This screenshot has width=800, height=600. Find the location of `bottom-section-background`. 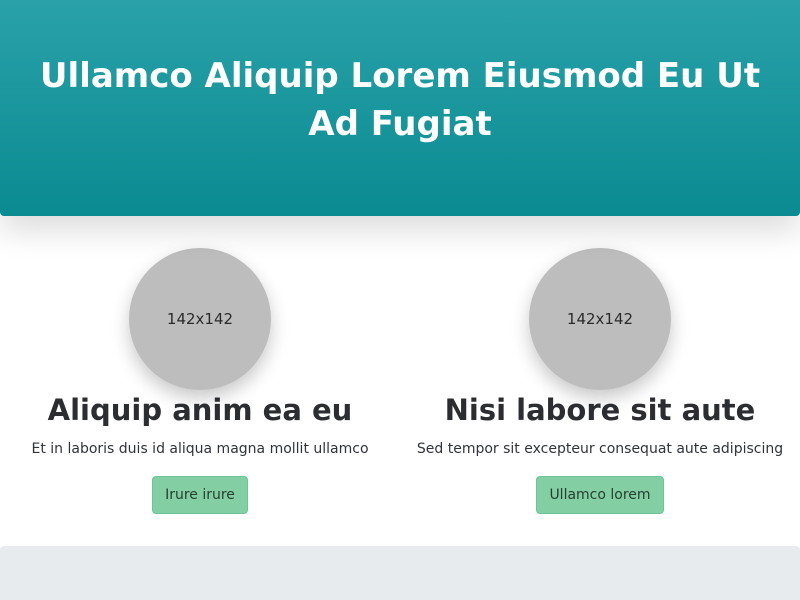

bottom-section-background is located at coordinates (400, 573).